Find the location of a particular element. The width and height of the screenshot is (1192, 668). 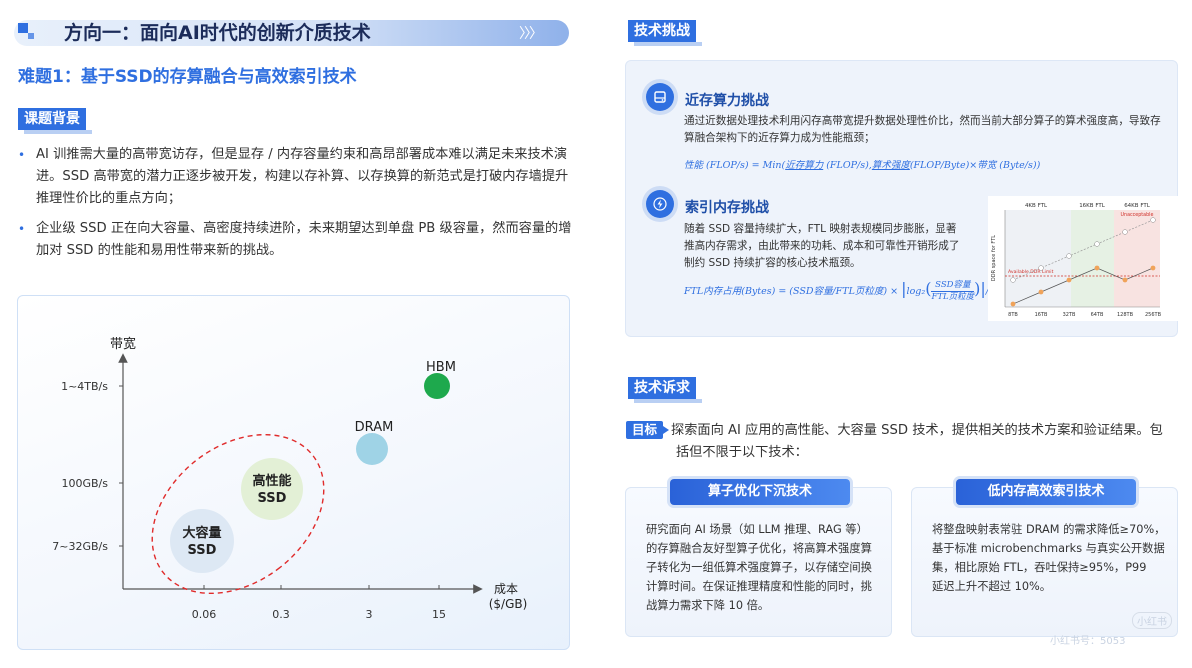

bubble-label-performance-ssd: 高性能 is located at coordinates (271, 481).